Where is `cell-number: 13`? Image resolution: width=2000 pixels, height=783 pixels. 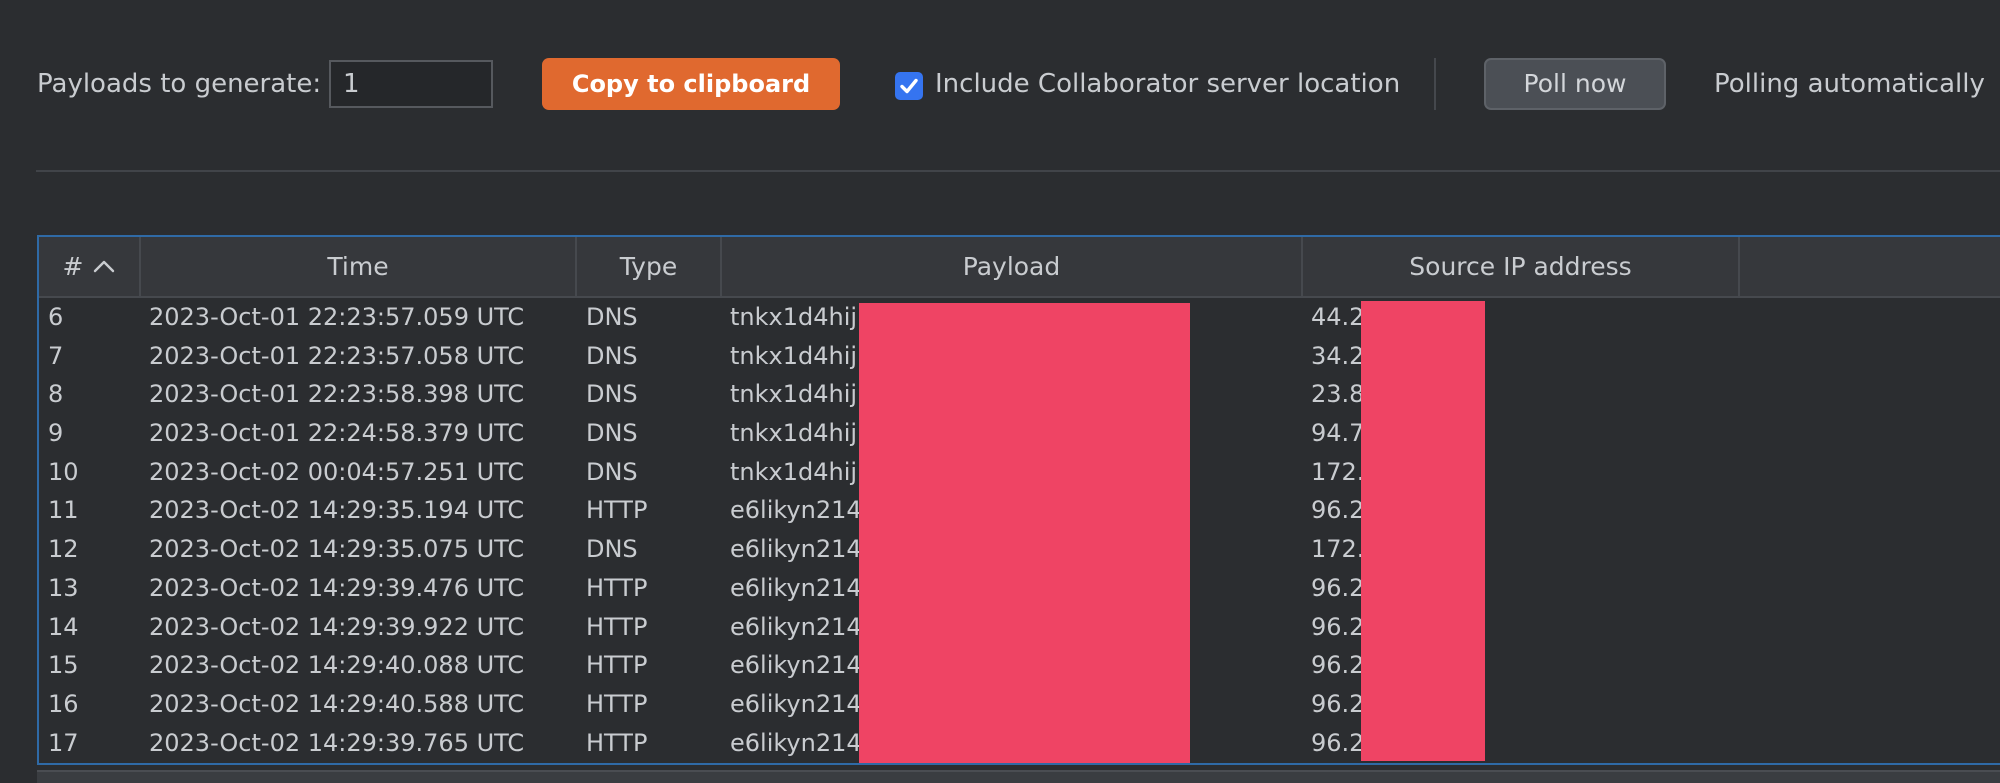
cell-number: 13 is located at coordinates (63, 587).